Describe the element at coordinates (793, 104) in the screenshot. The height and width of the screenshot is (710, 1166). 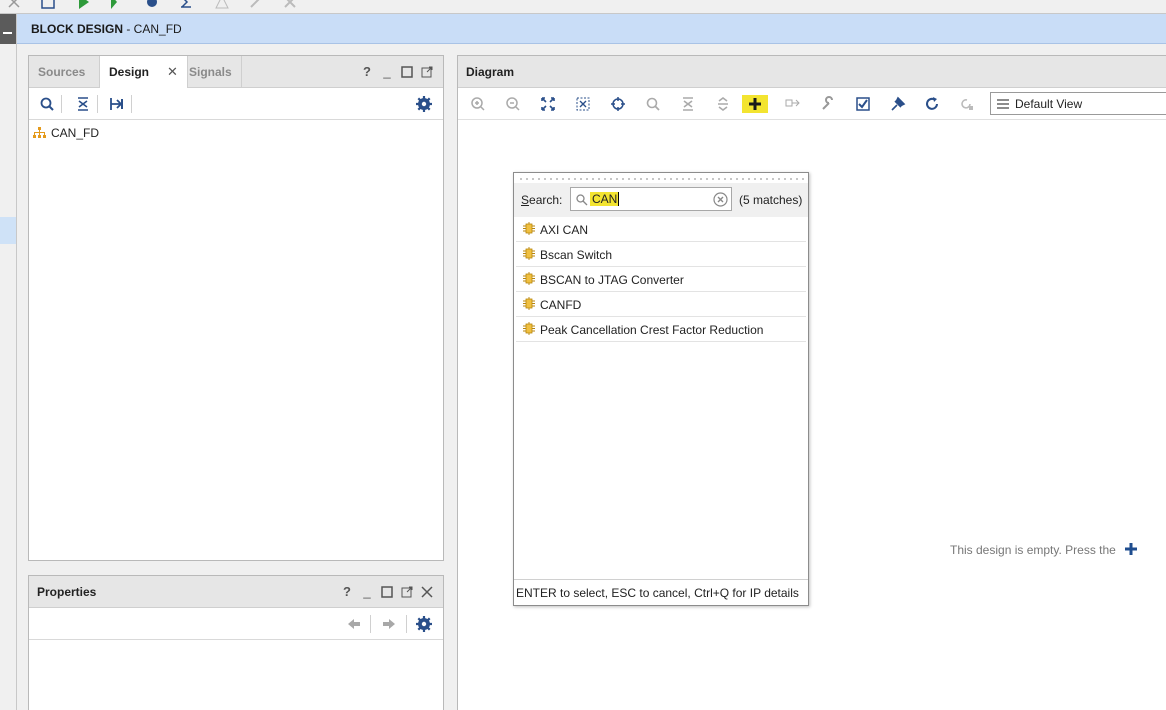
I see `make-external-icon` at that location.